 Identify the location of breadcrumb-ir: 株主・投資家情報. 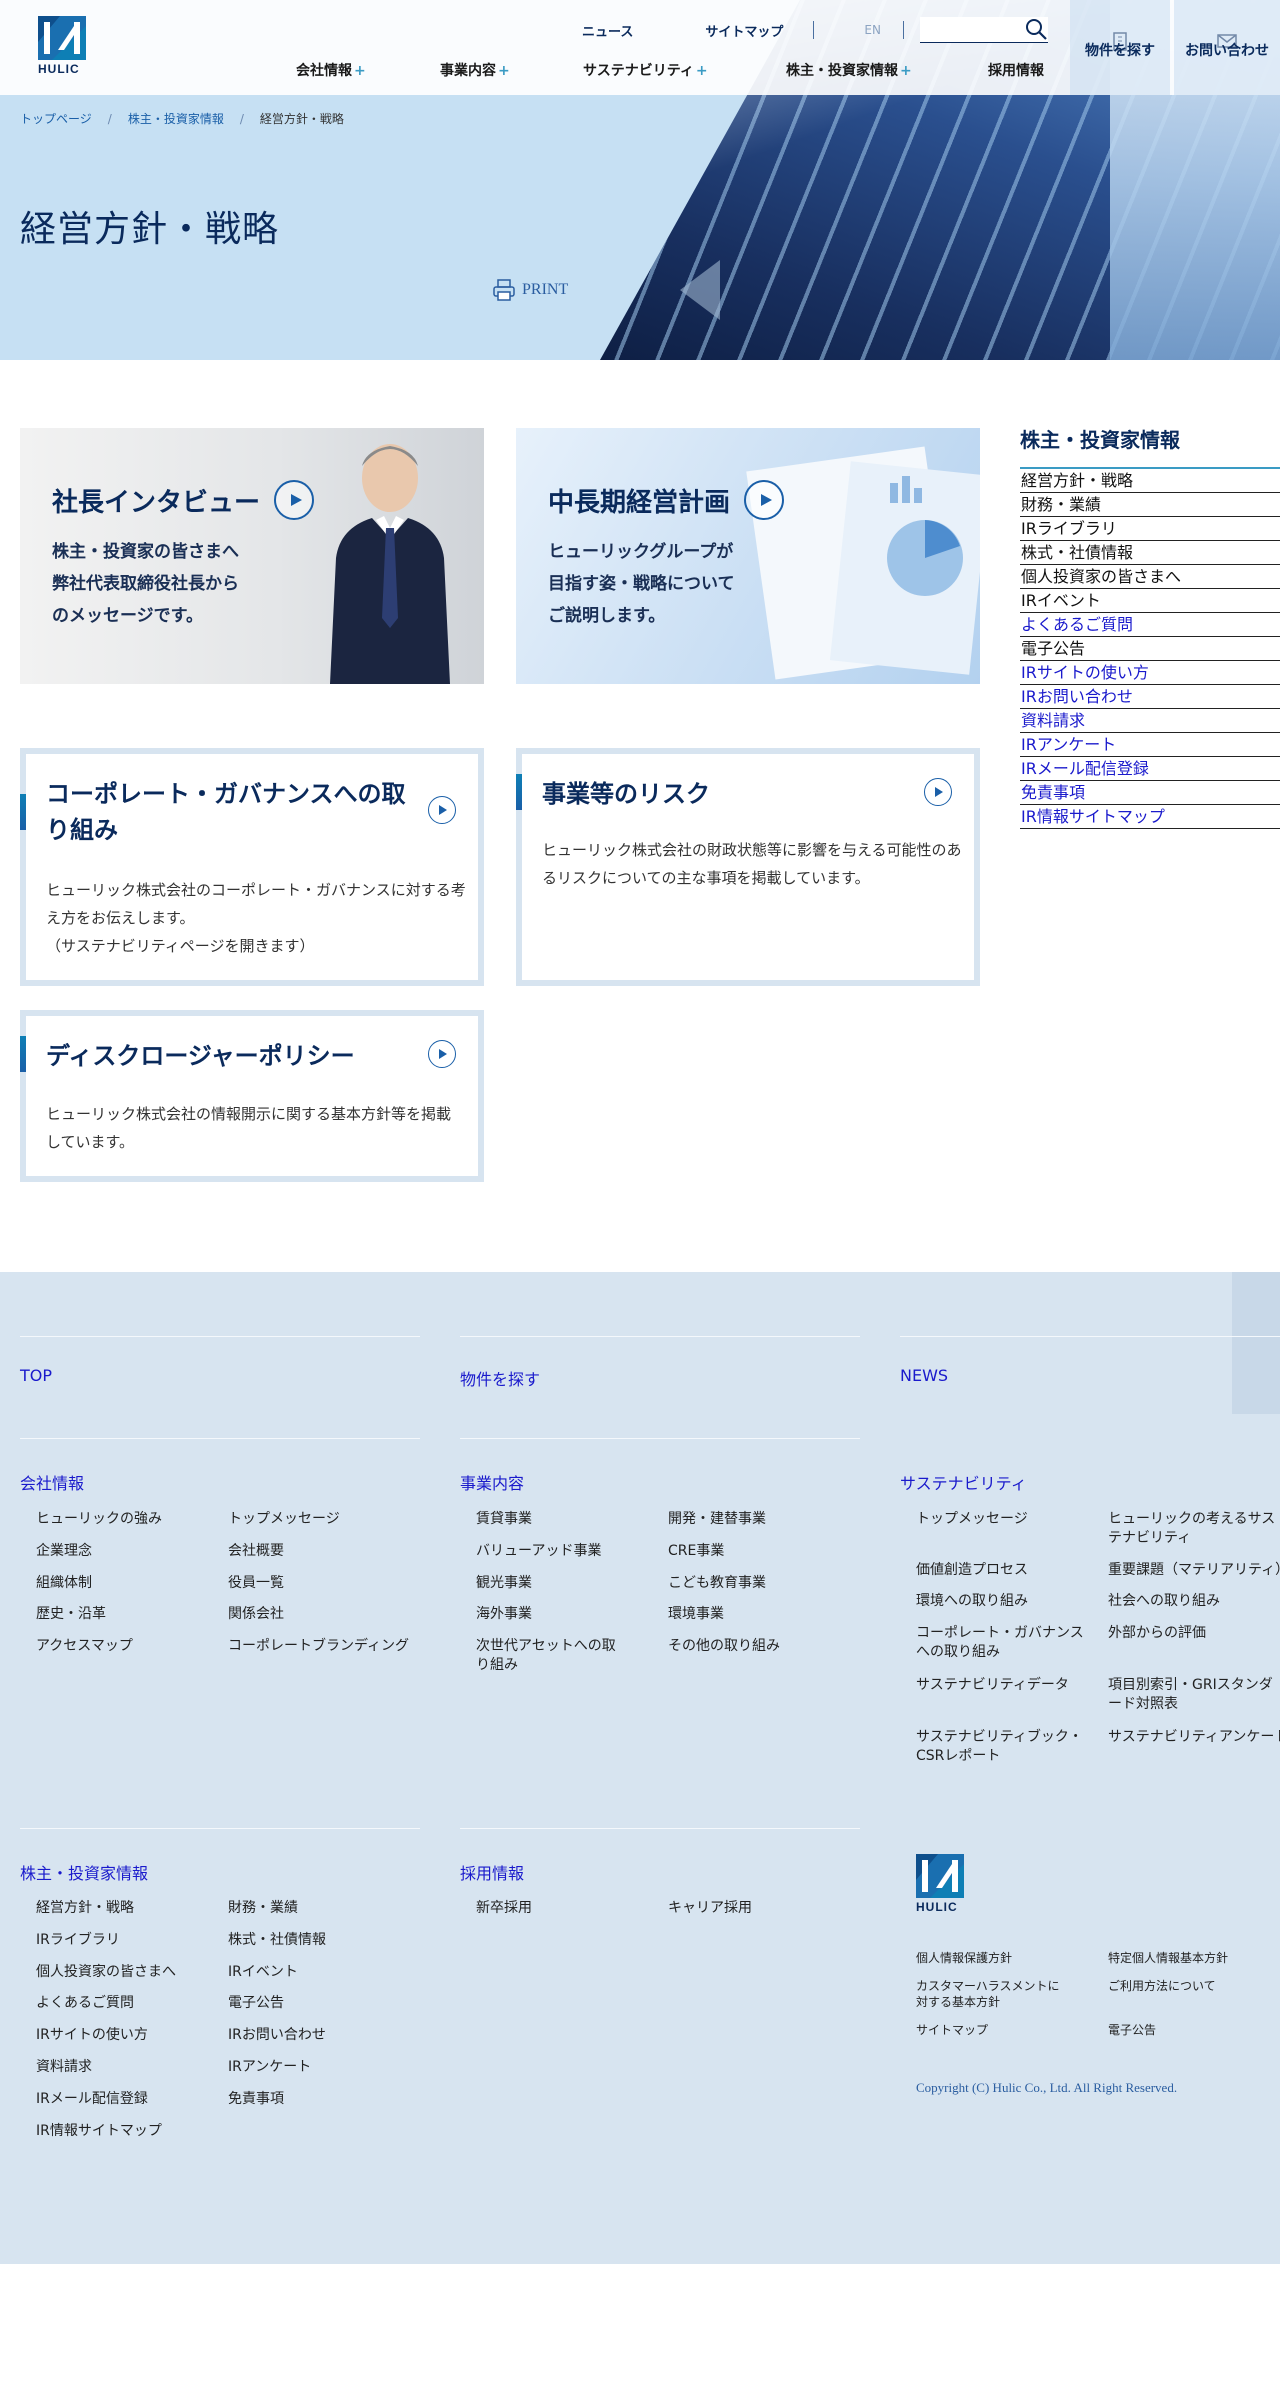
(176, 118).